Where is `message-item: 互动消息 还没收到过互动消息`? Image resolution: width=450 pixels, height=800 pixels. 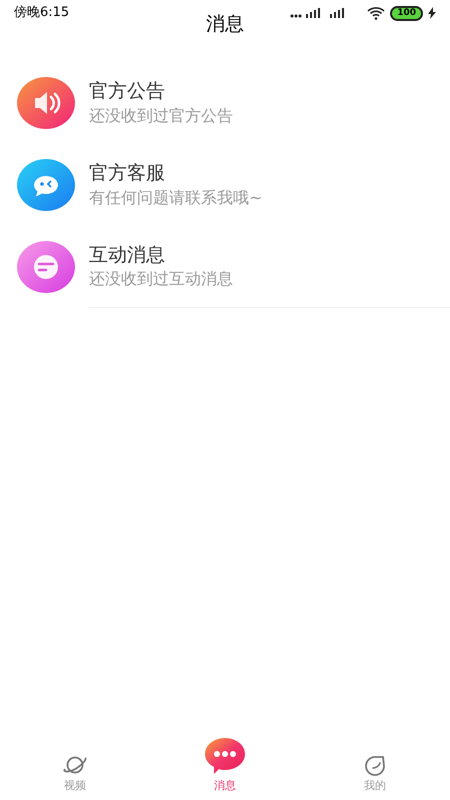
message-item: 互动消息 还没收到过互动消息 is located at coordinates (225, 267).